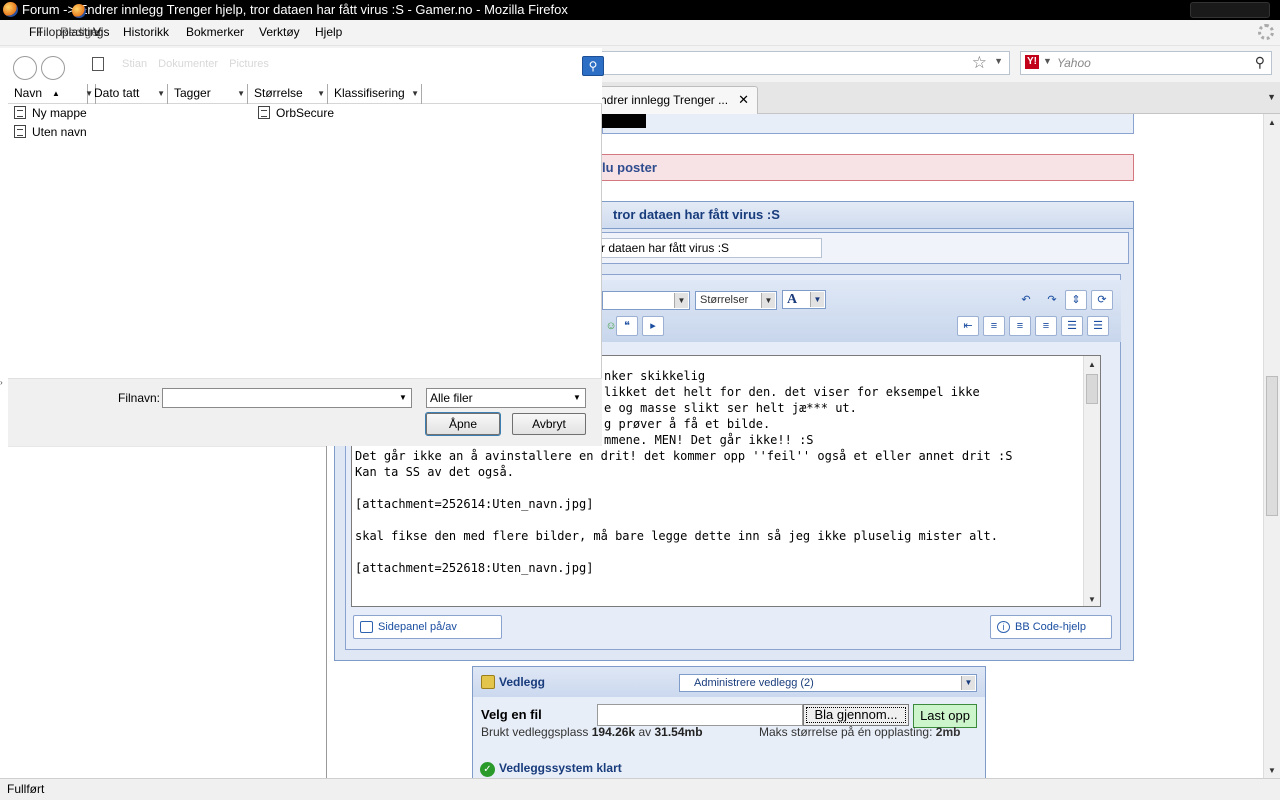 The height and width of the screenshot is (800, 1280). What do you see at coordinates (128, 94) in the screenshot?
I see `column-date: Dato tatt ▼` at bounding box center [128, 94].